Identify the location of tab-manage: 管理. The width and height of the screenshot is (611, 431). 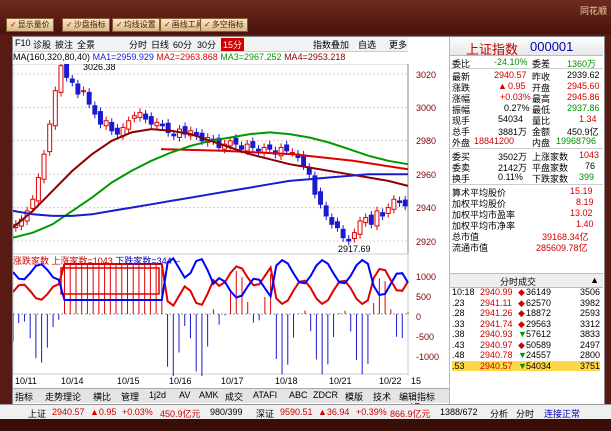
(130, 396).